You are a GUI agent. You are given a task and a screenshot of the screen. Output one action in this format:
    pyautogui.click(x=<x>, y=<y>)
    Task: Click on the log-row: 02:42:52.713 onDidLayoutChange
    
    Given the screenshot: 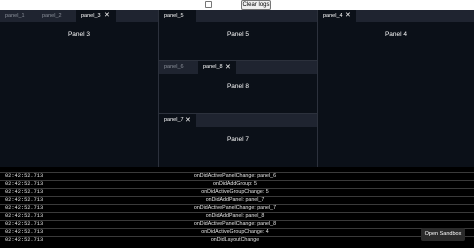 What is the action you would take?
    pyautogui.click(x=237, y=240)
    